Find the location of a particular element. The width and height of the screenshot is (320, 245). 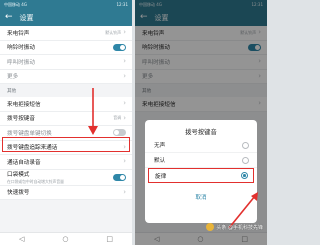

settings-list-top: 来电铃声 默认铃声 › 响铃时振动 呼叫时振动 › 更多 › is located at coordinates (66, 55).